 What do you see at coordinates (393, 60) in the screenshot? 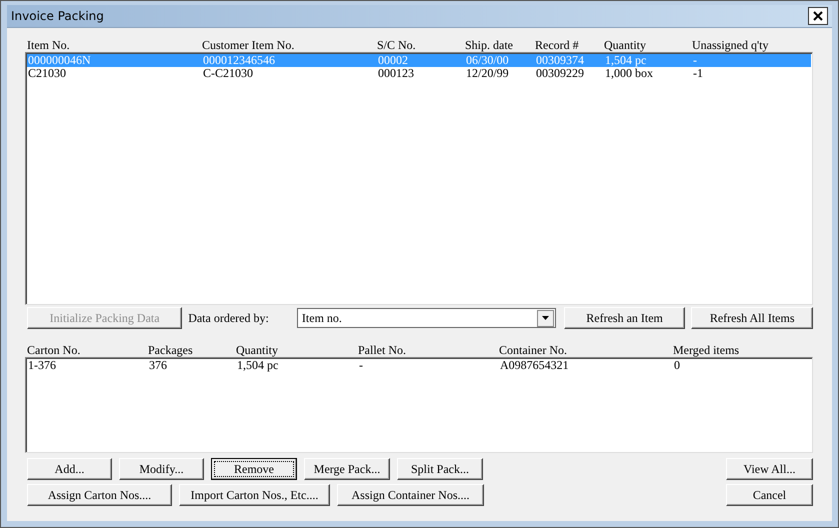
I see `table-cell-text: 00002` at bounding box center [393, 60].